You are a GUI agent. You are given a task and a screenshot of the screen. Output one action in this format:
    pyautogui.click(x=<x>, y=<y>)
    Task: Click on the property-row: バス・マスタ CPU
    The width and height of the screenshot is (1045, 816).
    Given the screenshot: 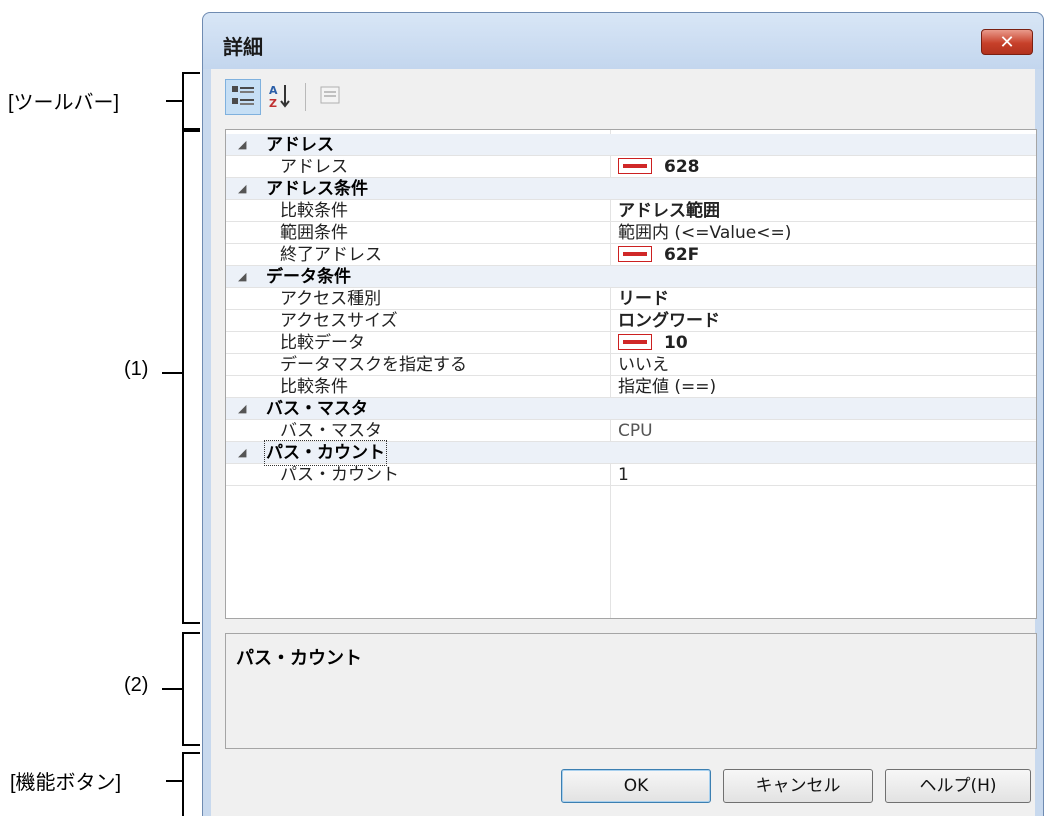 What is the action you would take?
    pyautogui.click(x=631, y=431)
    